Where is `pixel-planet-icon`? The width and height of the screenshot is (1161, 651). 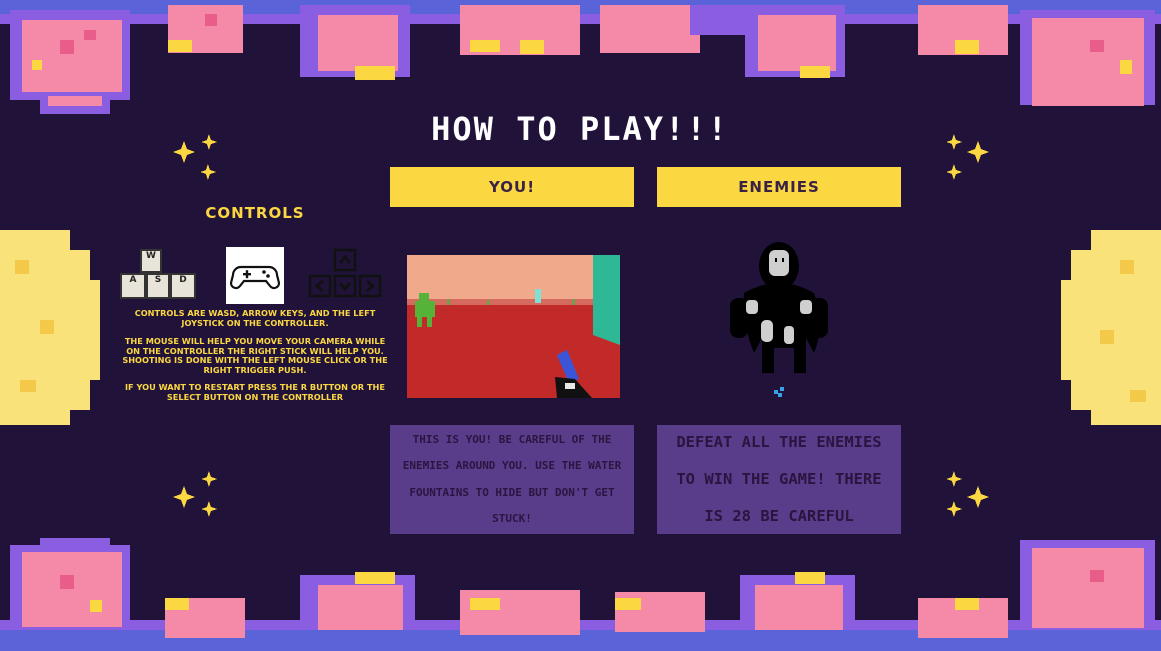
pixel-planet-icon is located at coordinates (70, 62).